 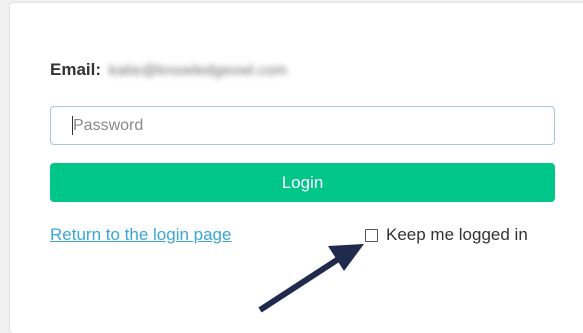 What do you see at coordinates (302, 125) in the screenshot?
I see `password-input` at bounding box center [302, 125].